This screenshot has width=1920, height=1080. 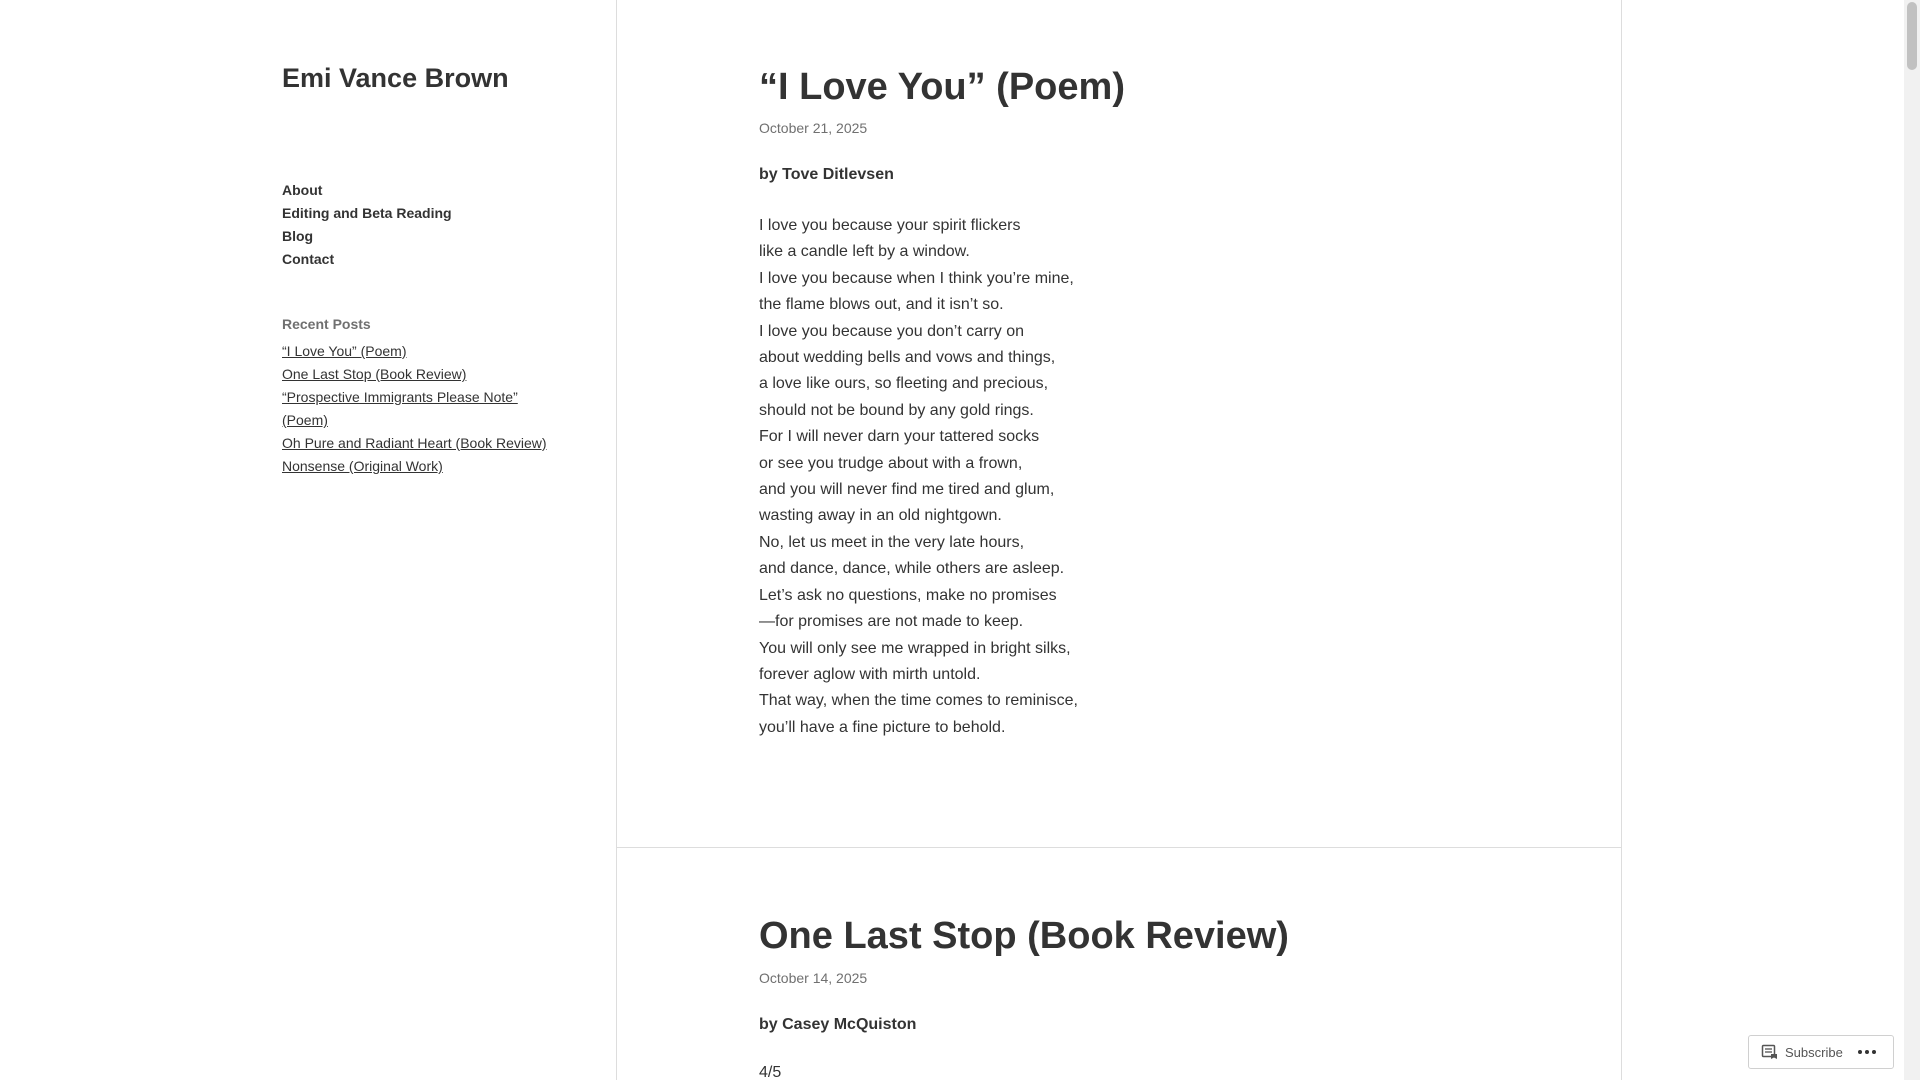 I want to click on ellipsis-icon, so click(x=1866, y=1052).